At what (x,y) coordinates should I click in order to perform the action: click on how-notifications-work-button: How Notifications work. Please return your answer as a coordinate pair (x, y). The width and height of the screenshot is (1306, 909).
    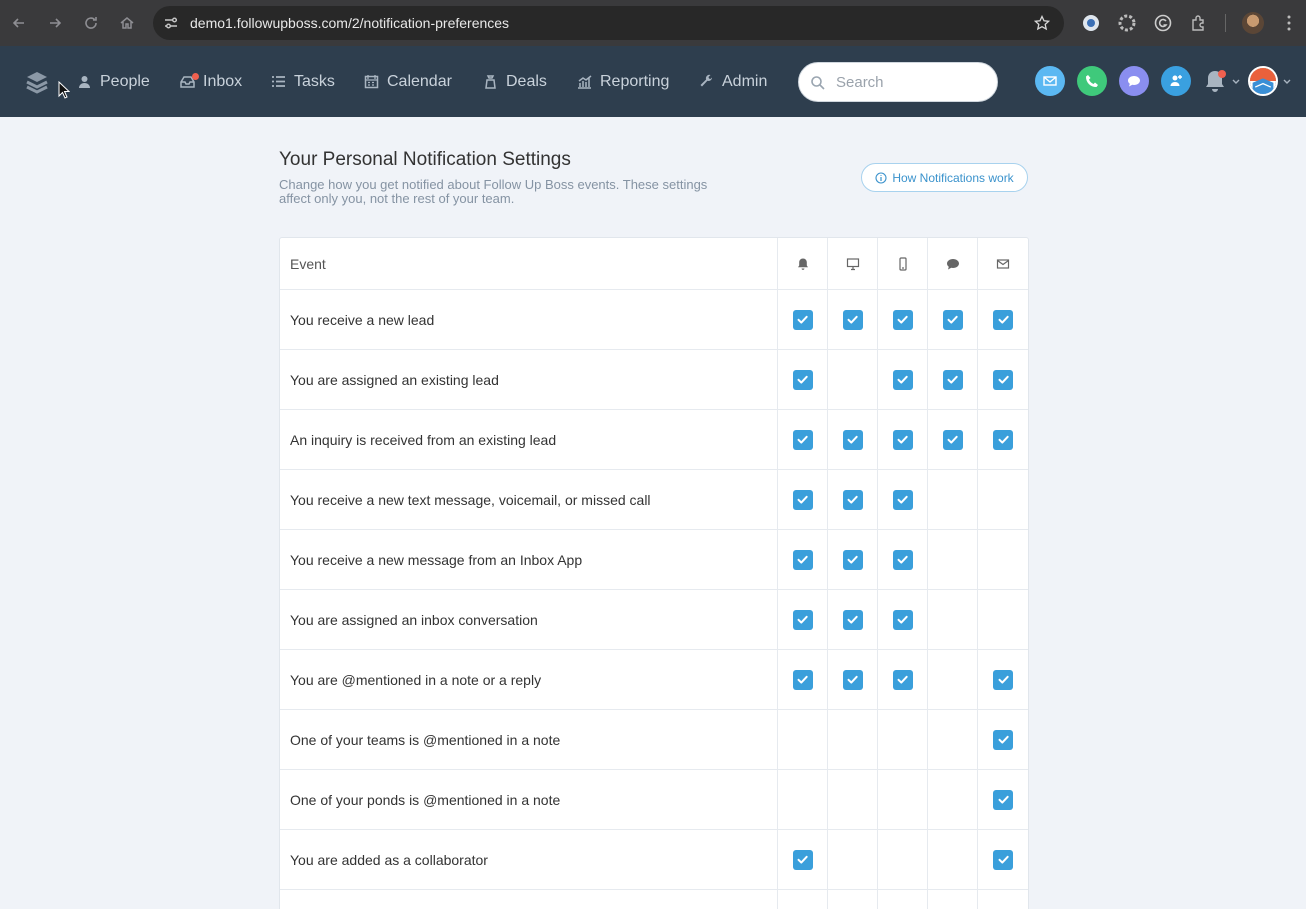
    Looking at the image, I should click on (944, 177).